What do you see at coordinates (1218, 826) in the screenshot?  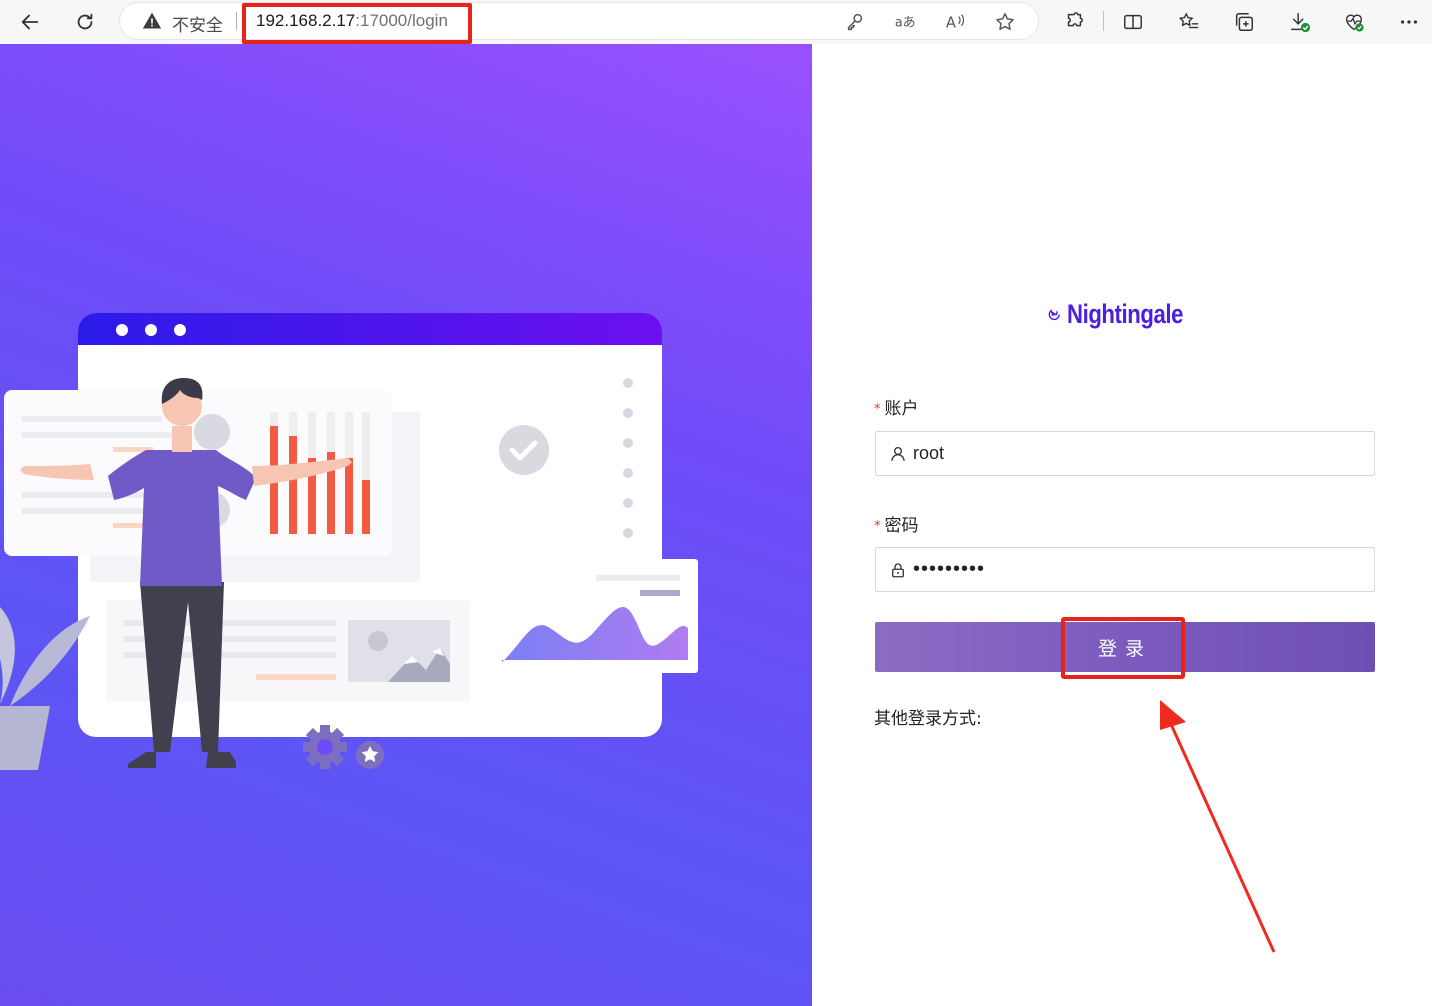 I see `red-arrow-annotation` at bounding box center [1218, 826].